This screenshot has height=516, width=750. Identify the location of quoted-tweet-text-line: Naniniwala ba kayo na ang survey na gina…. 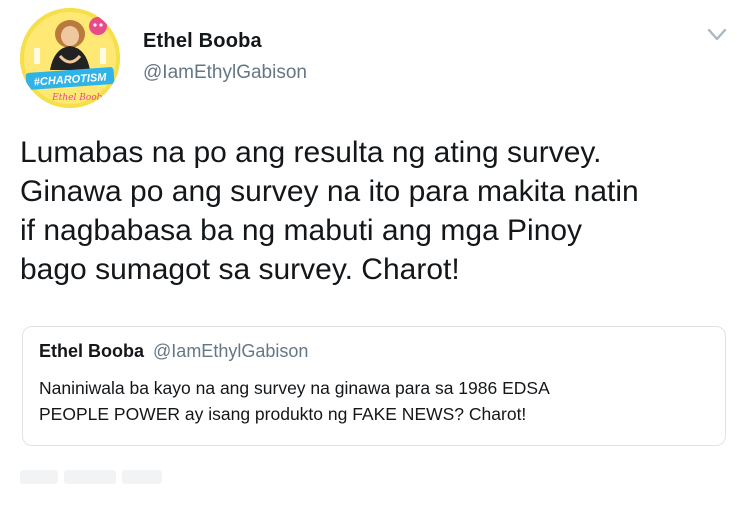
(294, 388).